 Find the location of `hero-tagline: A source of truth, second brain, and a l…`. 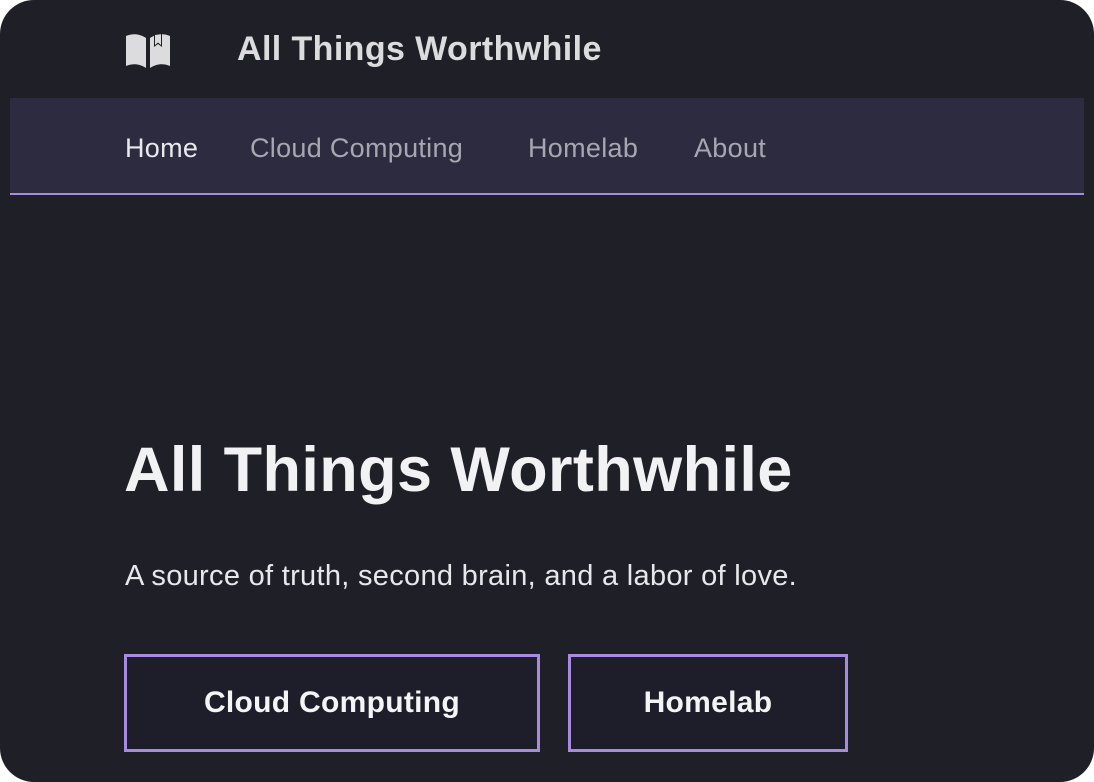

hero-tagline: A source of truth, second brain, and a l… is located at coordinates (461, 576).